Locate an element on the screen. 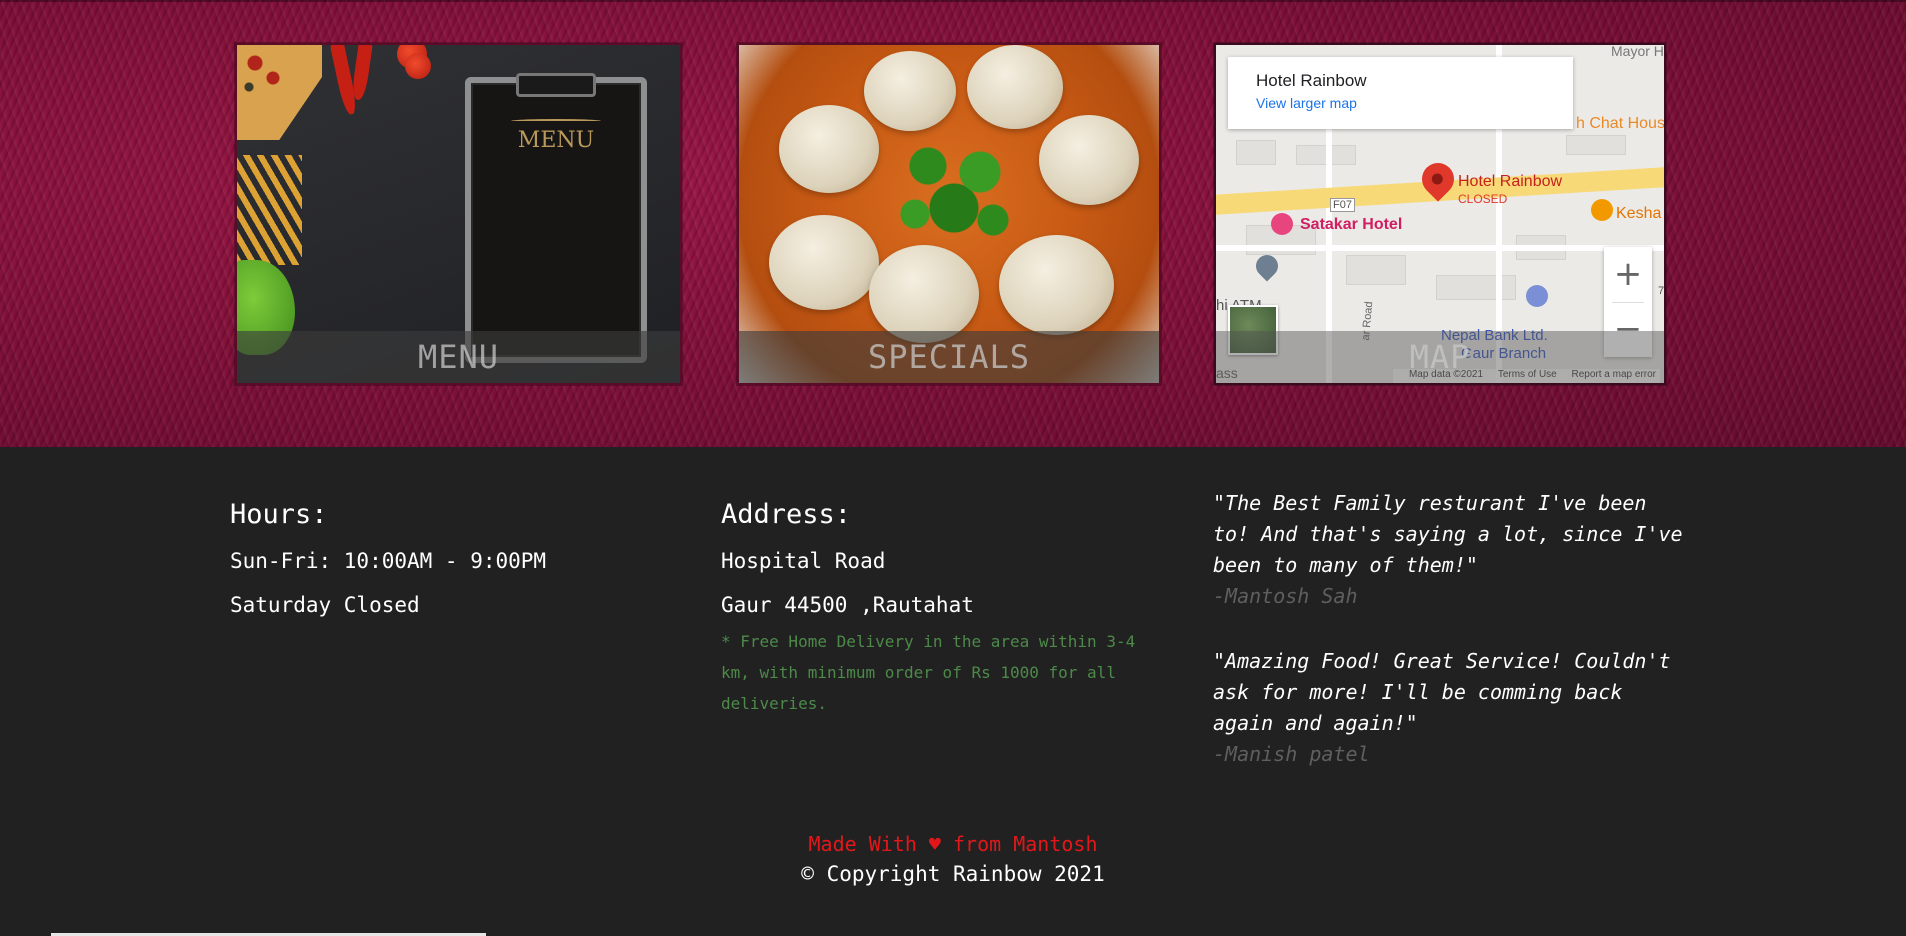  map-label-satakar: Satakar Hotel is located at coordinates (1351, 224).